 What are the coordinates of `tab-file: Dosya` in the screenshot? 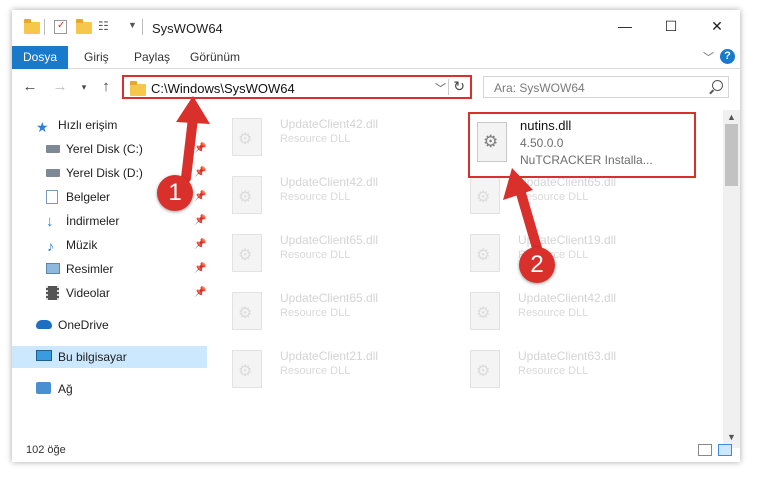 It's located at (40, 57).